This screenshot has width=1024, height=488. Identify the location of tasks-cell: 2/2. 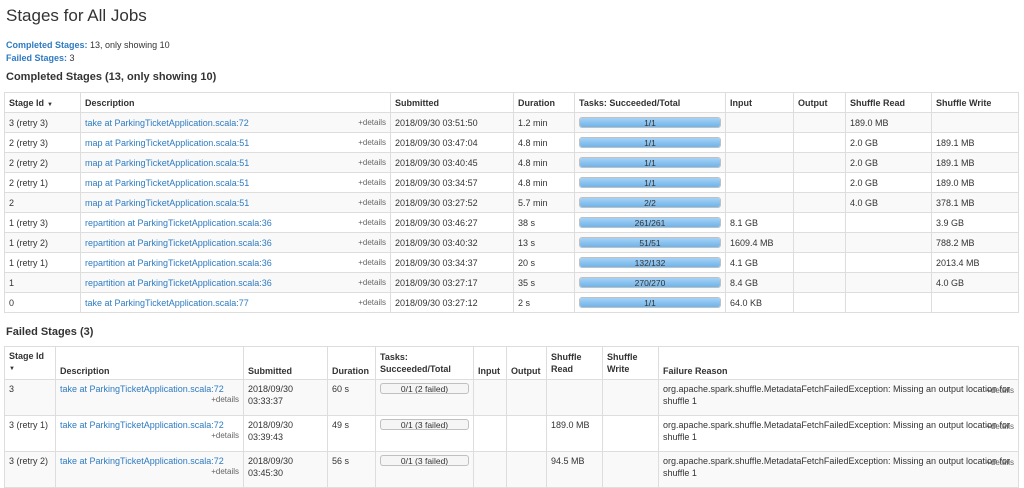
(650, 202).